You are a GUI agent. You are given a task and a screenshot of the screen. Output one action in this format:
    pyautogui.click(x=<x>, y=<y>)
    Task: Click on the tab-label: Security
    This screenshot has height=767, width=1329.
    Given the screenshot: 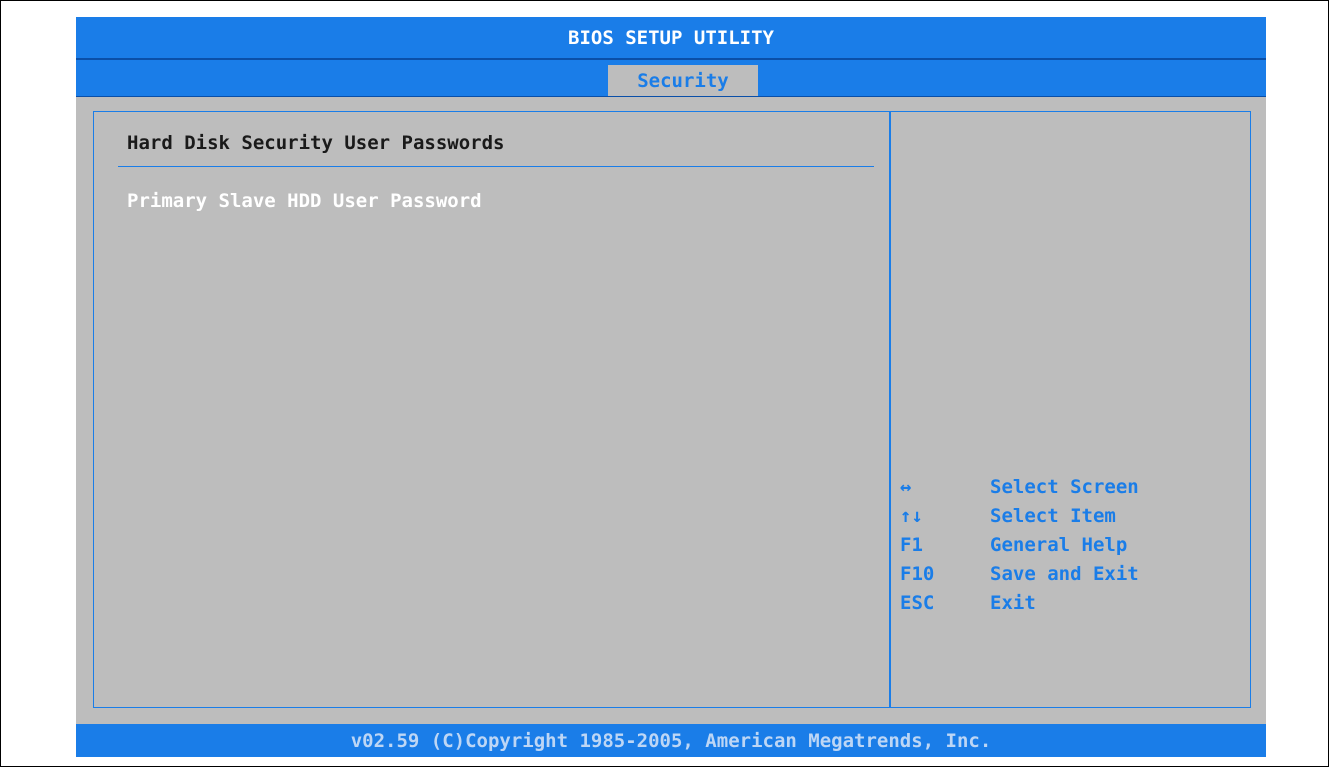 What is the action you would take?
    pyautogui.click(x=683, y=80)
    